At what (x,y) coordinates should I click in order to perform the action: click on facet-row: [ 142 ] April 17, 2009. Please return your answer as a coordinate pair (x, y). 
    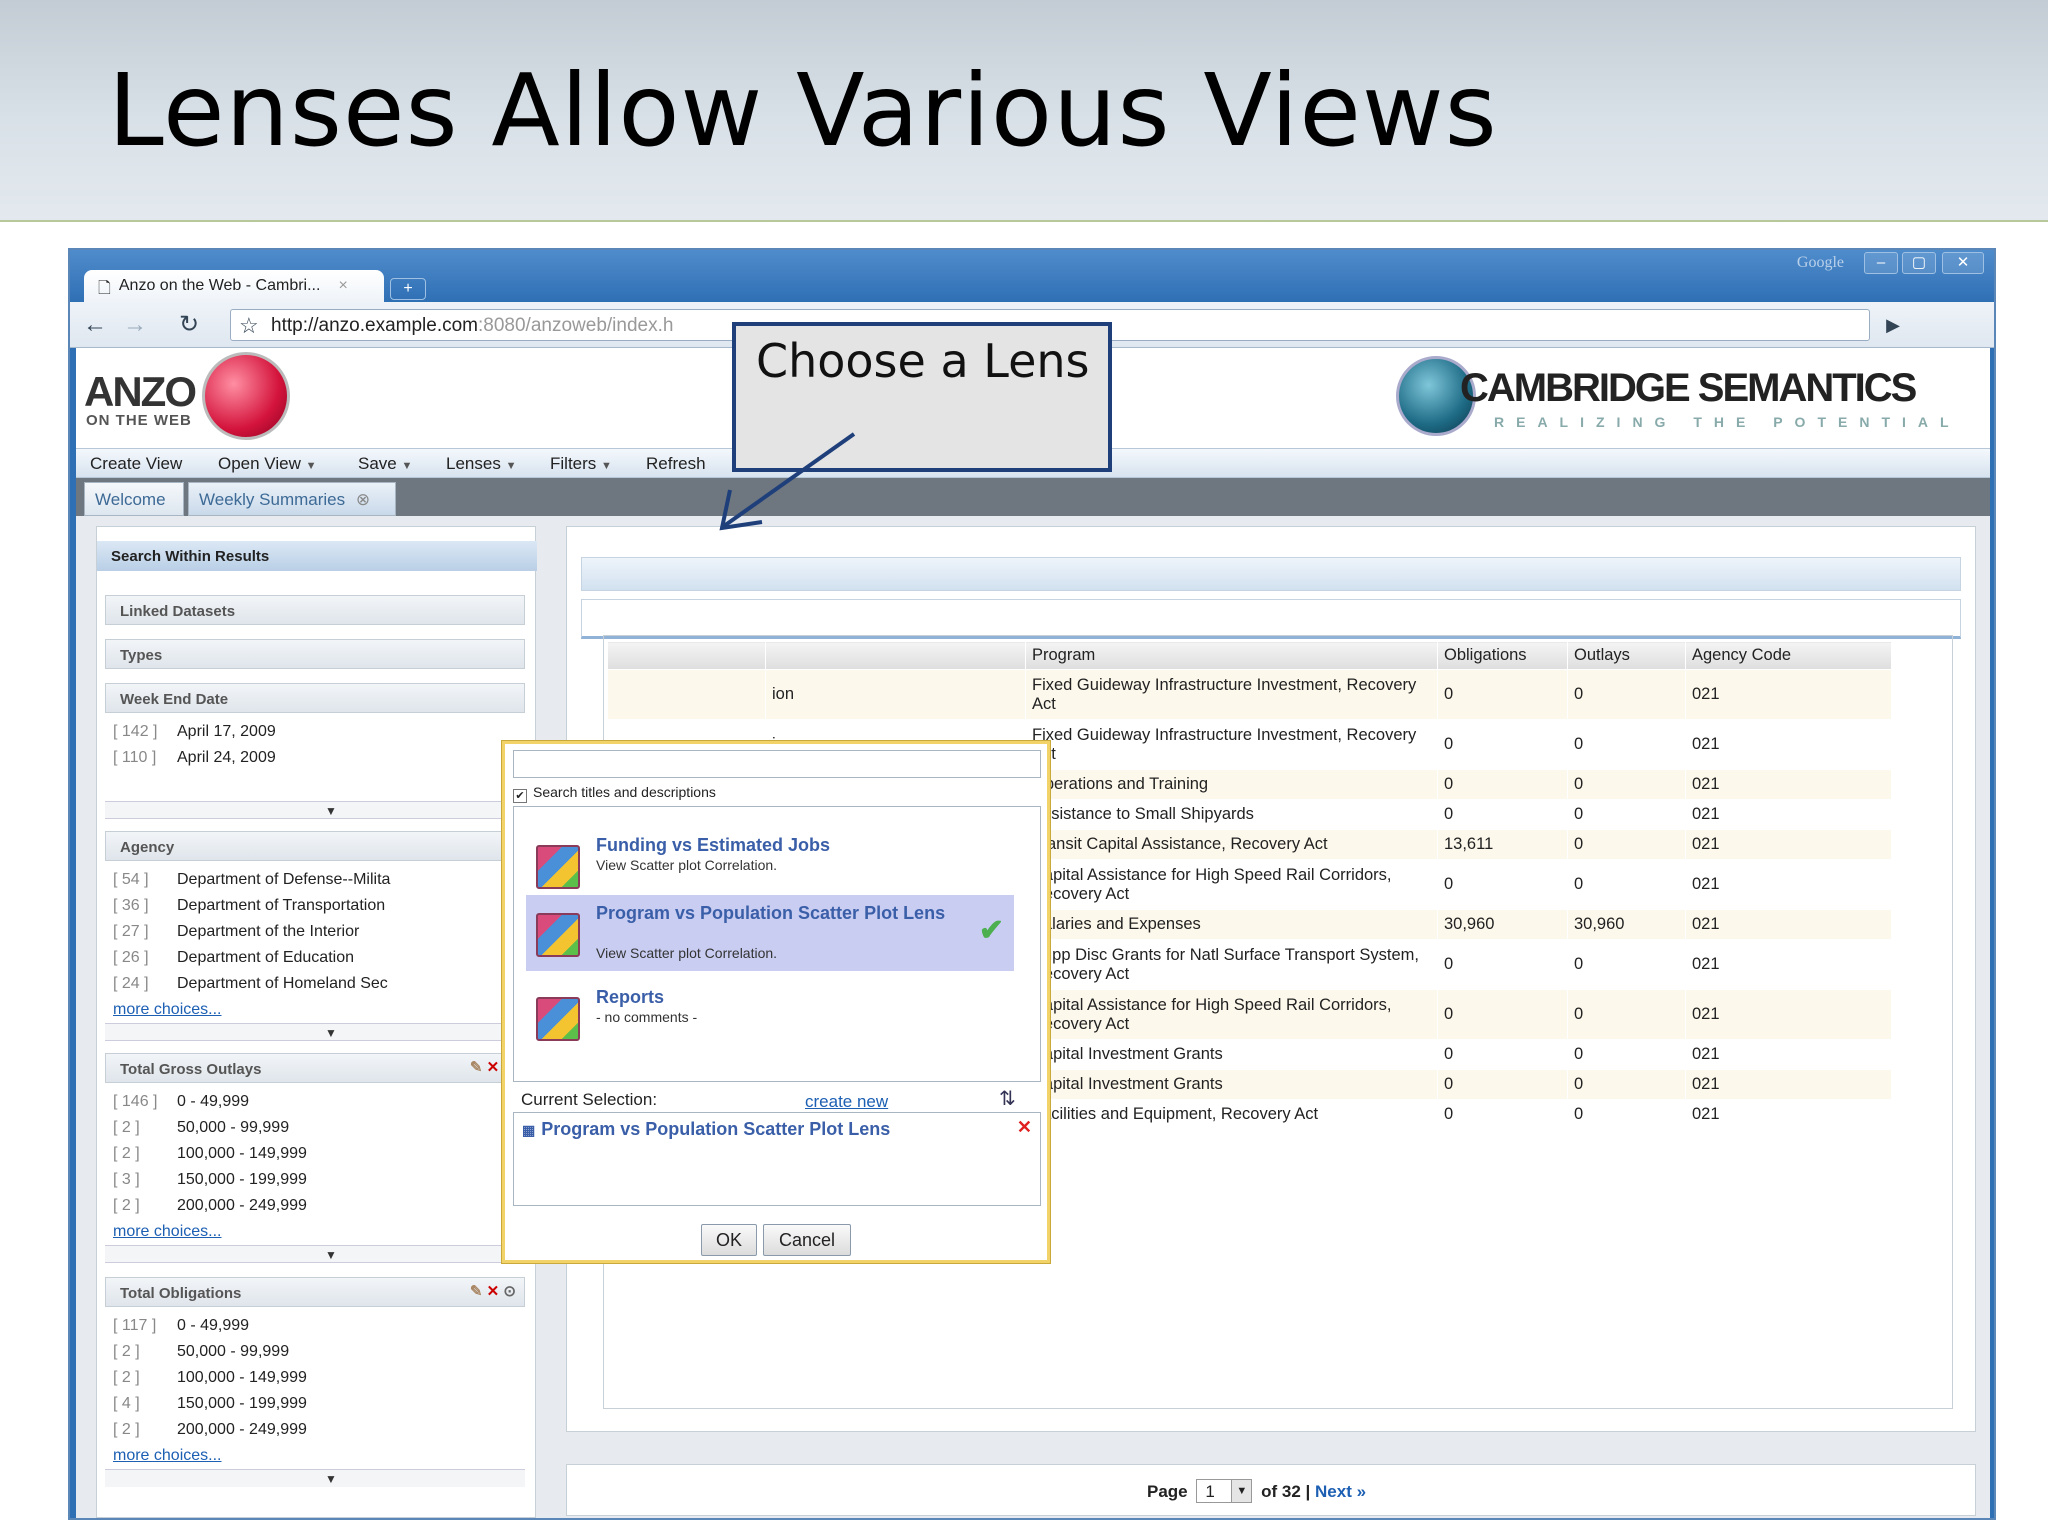
    Looking at the image, I should click on (194, 732).